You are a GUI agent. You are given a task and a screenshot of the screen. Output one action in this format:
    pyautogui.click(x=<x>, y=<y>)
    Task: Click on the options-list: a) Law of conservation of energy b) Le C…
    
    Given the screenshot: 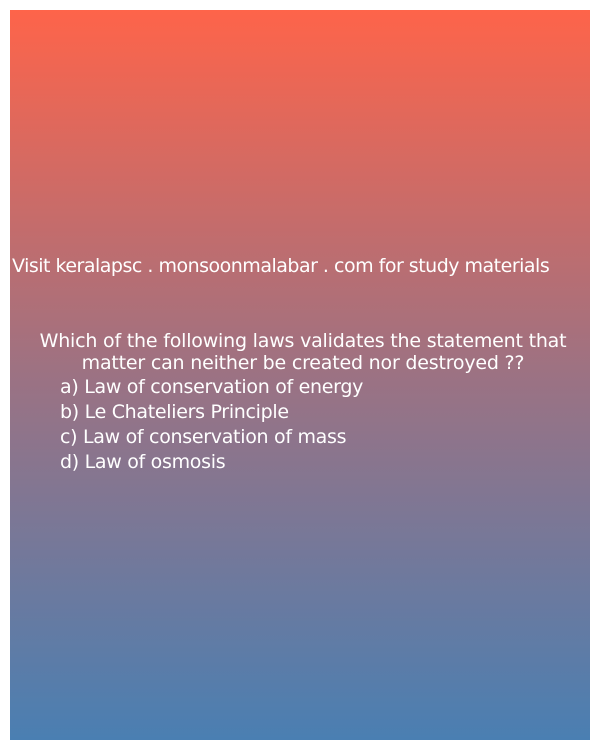 What is the action you would take?
    pyautogui.click(x=211, y=425)
    